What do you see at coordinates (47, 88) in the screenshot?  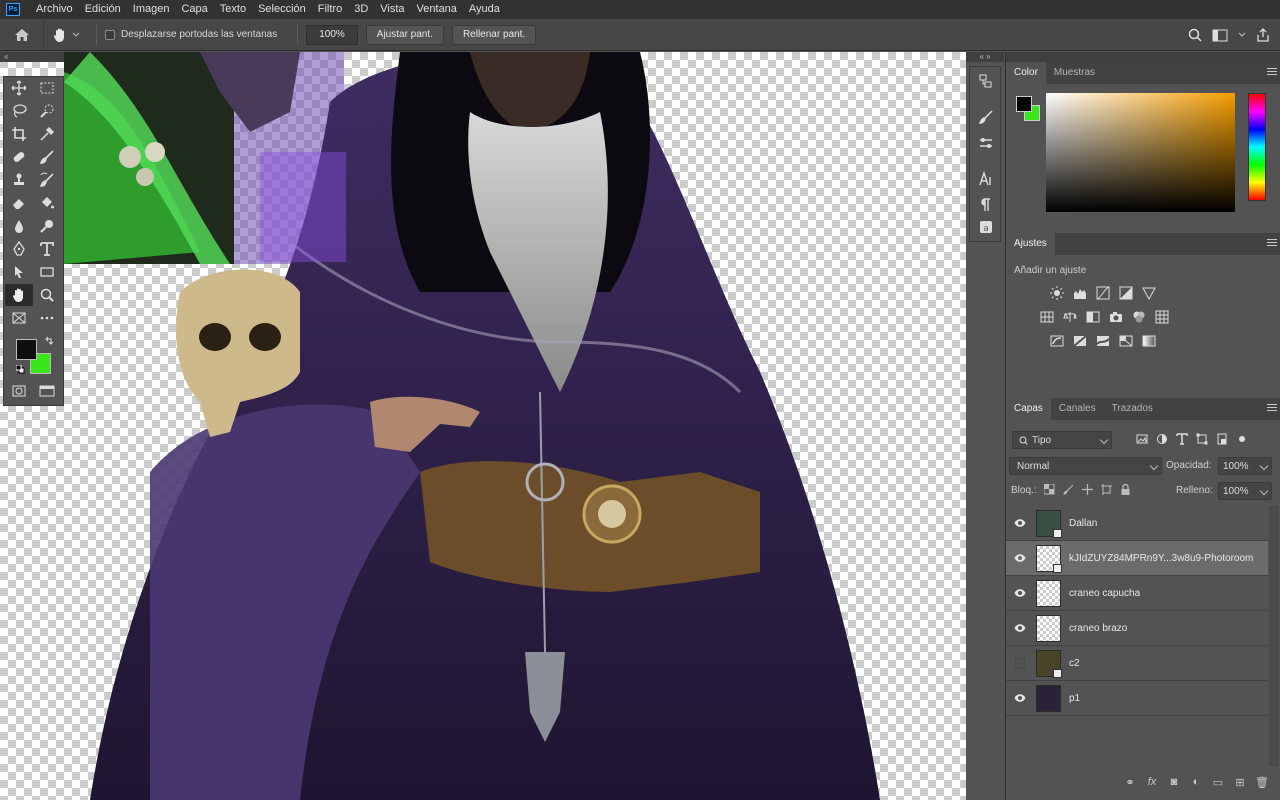 I see `marquee-tool` at bounding box center [47, 88].